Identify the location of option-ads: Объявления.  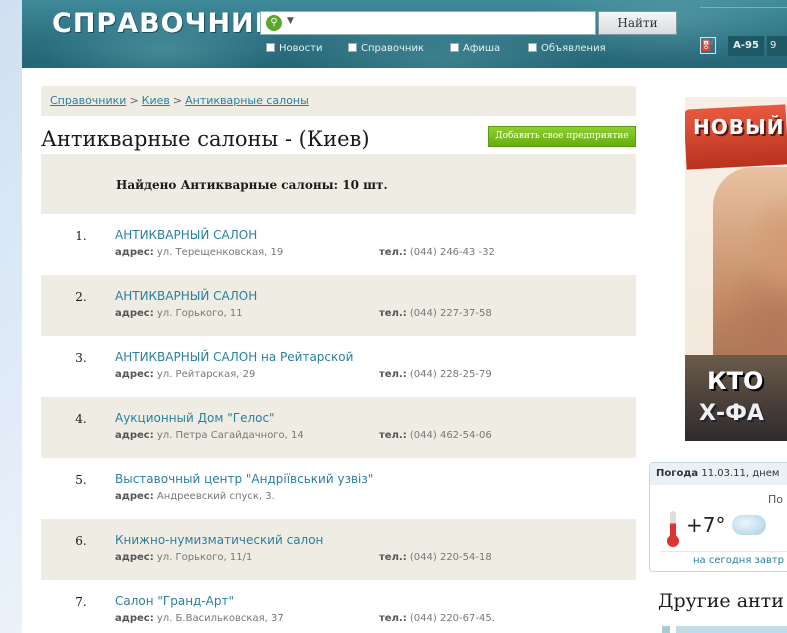
(567, 48).